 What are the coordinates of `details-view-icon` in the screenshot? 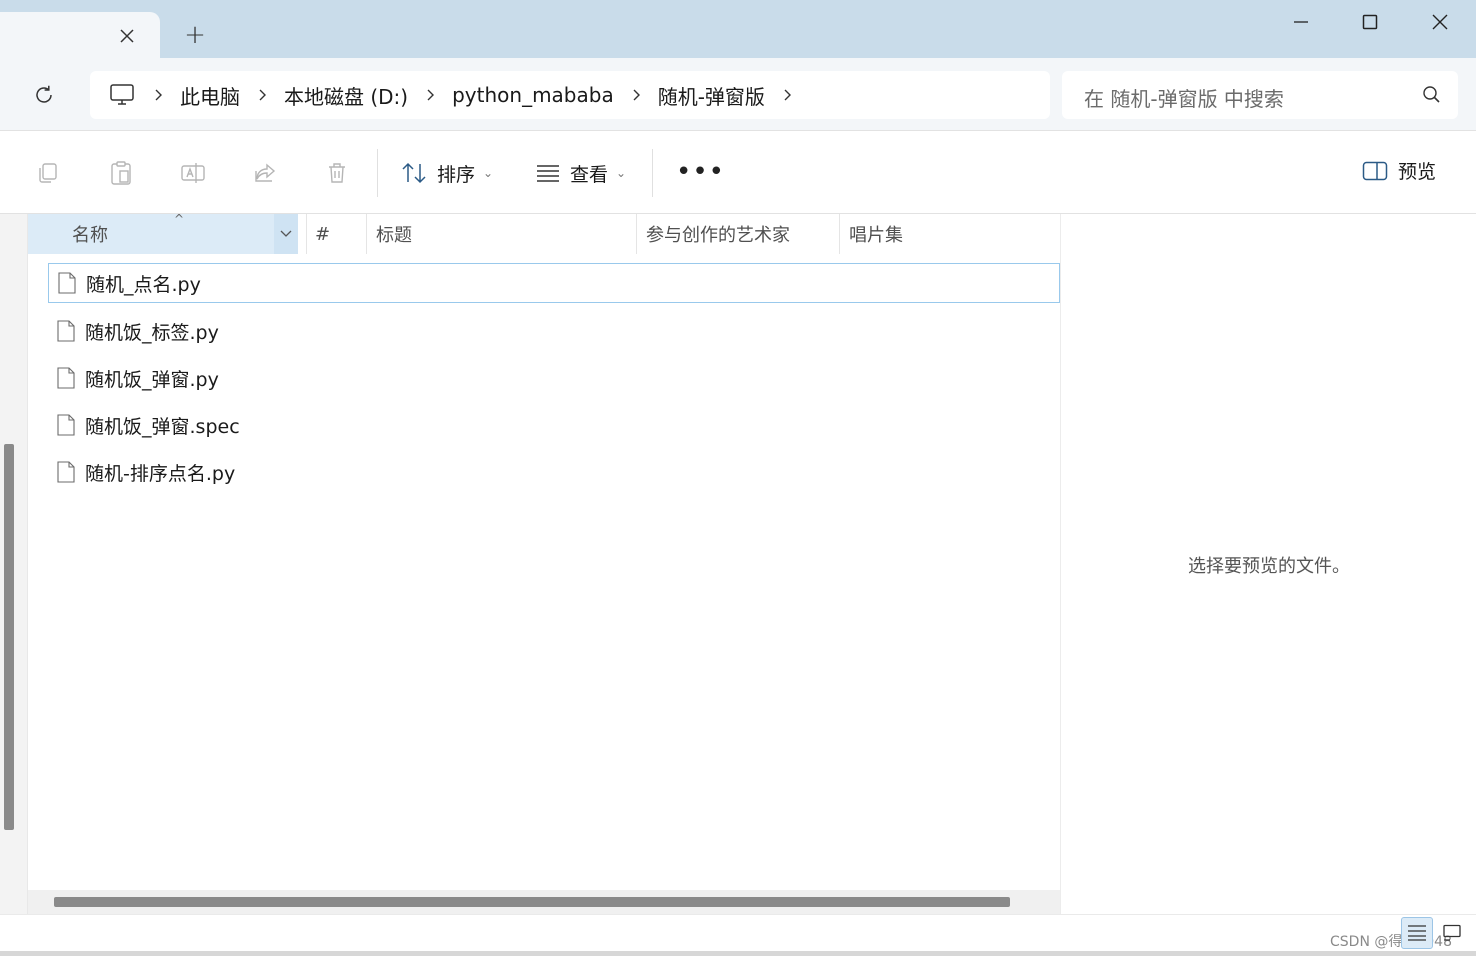 It's located at (1417, 933).